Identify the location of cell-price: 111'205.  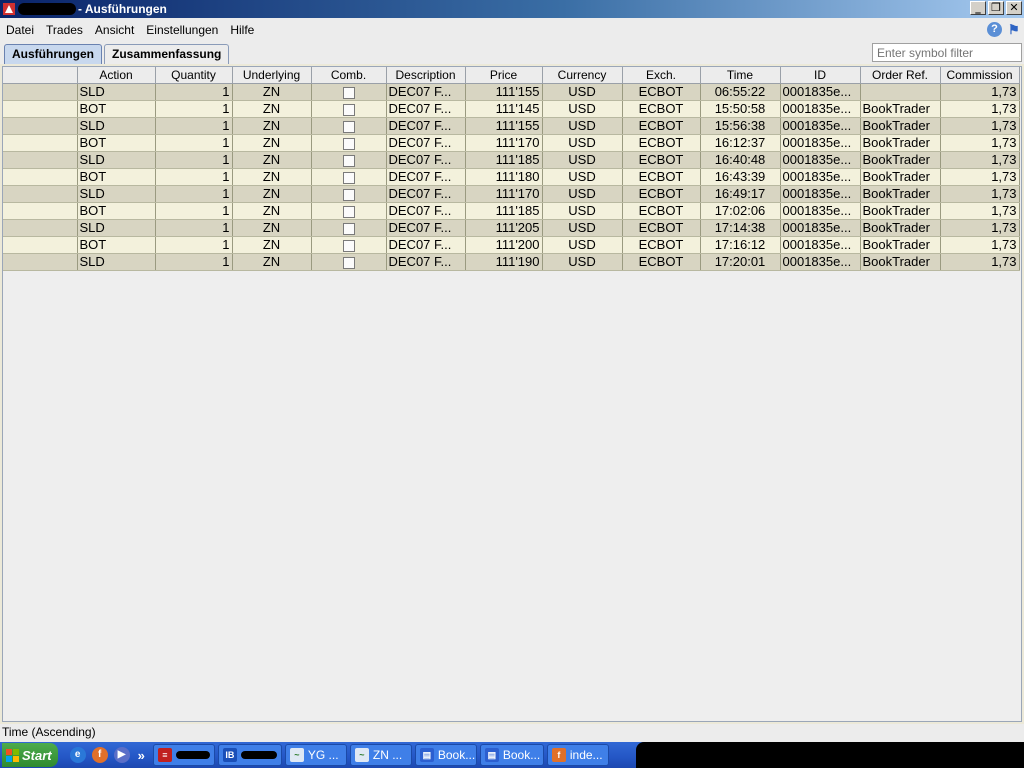
(504, 228).